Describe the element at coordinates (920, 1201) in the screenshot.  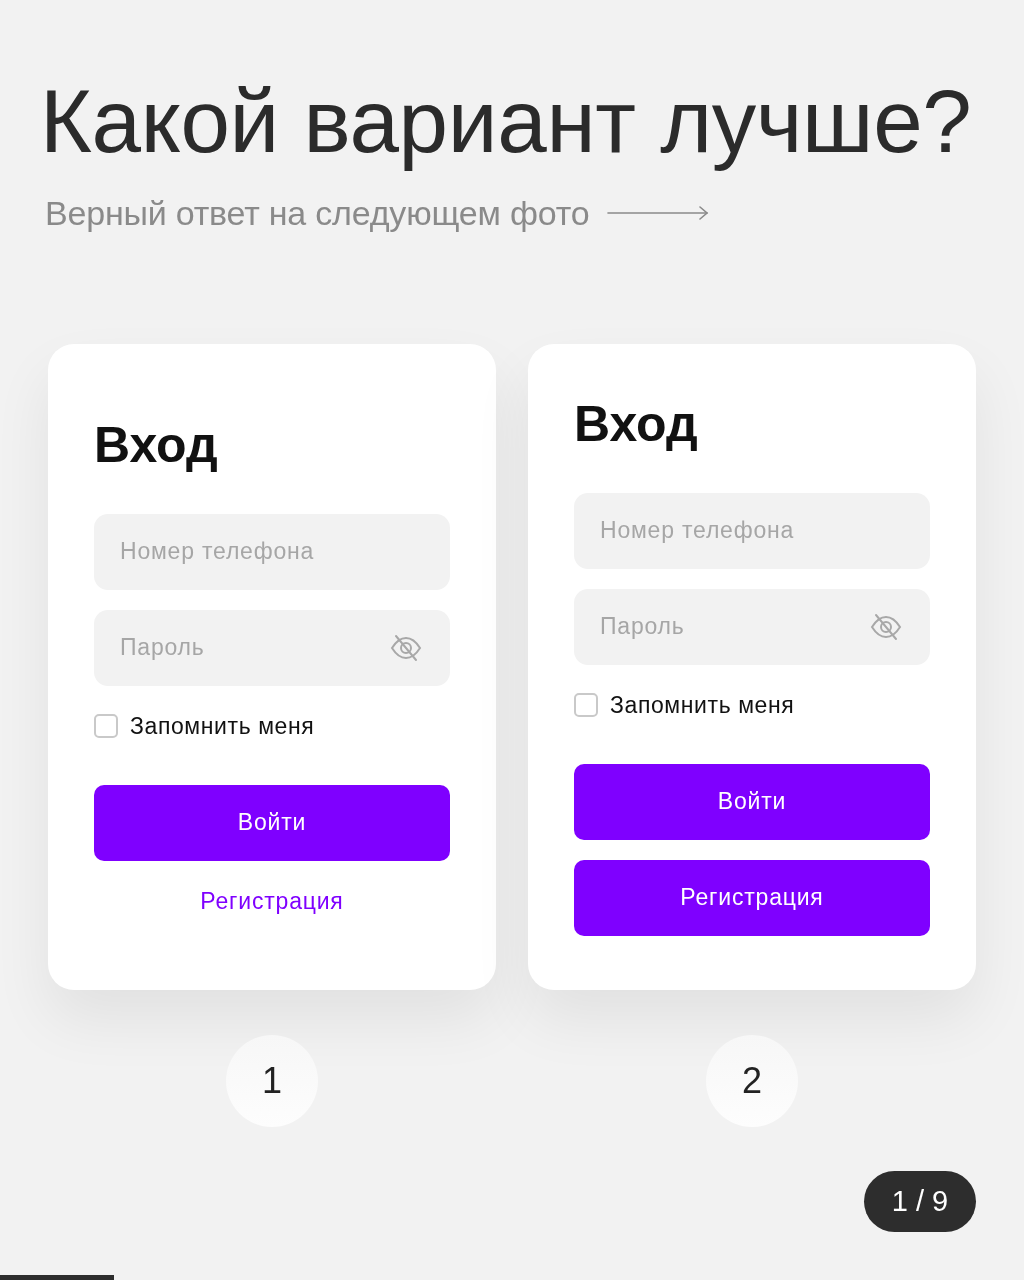
I see `page-counter: 1 / 9` at that location.